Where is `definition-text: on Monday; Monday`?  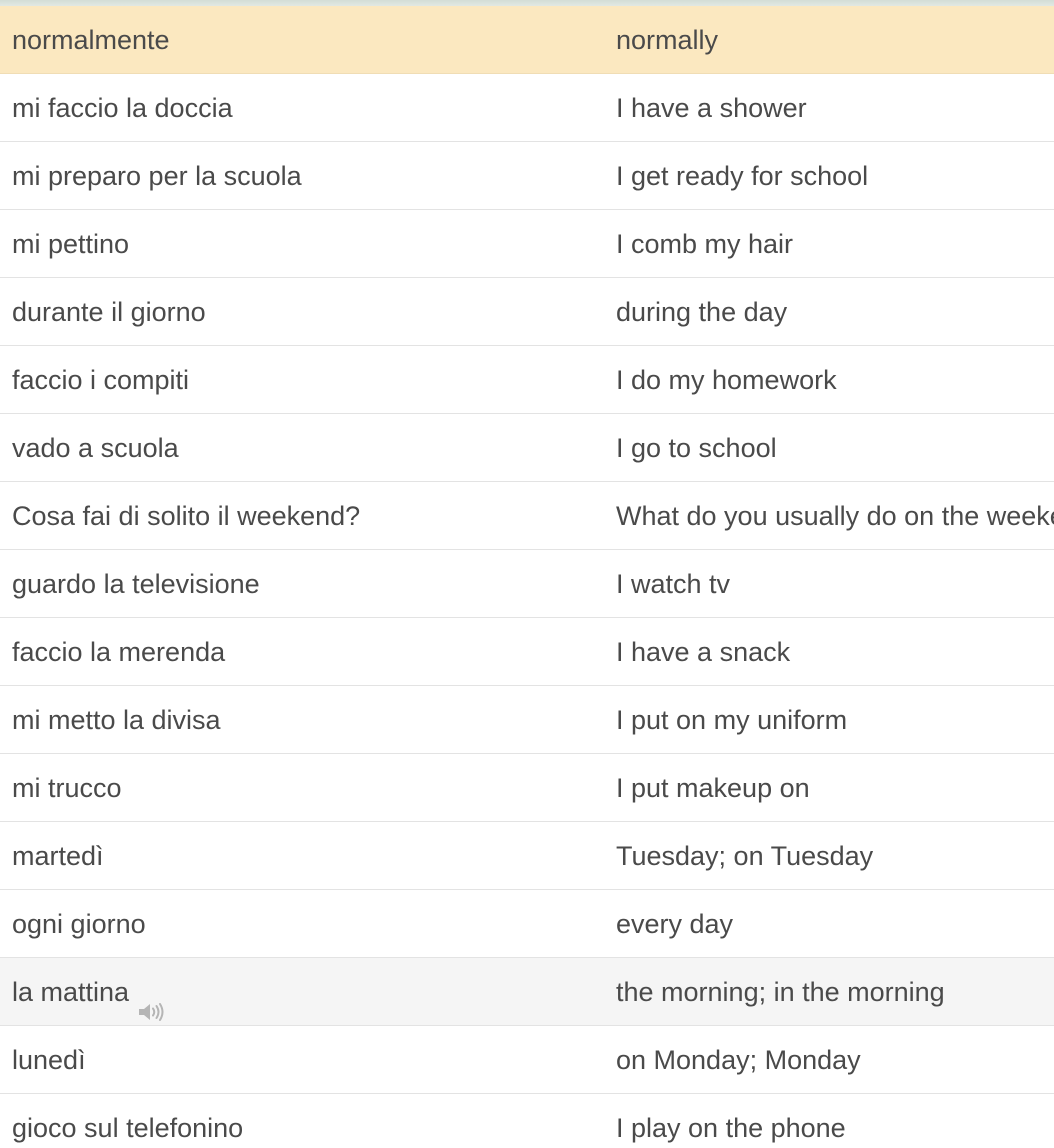 definition-text: on Monday; Monday is located at coordinates (738, 1060).